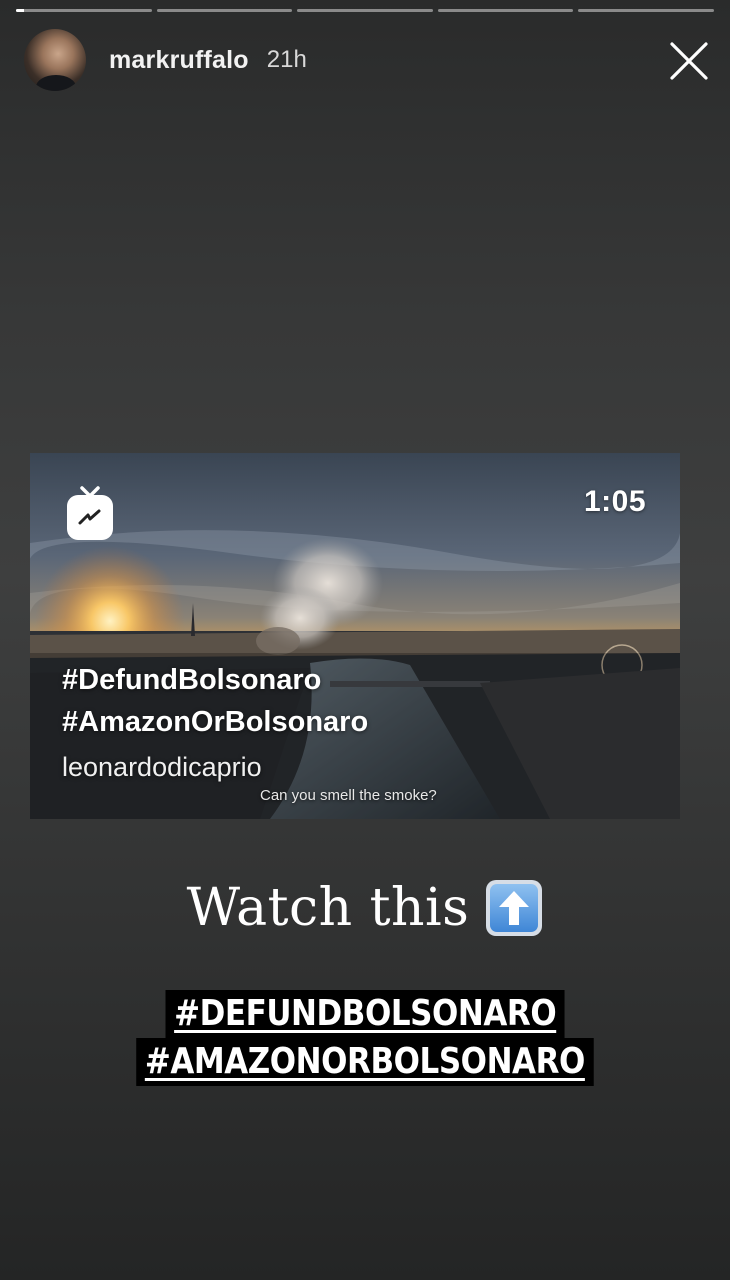  Describe the element at coordinates (367, 60) in the screenshot. I see `story-header: markruffalo 21h` at that location.